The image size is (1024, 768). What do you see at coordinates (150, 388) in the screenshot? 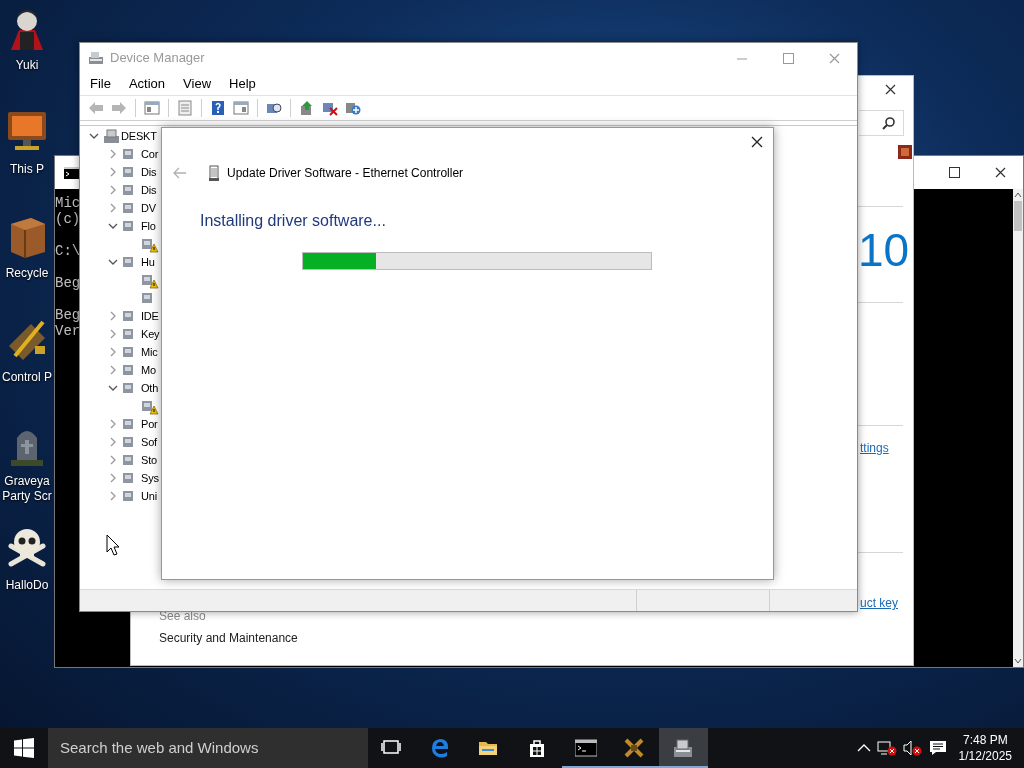
I see `tree-item: Oth` at bounding box center [150, 388].